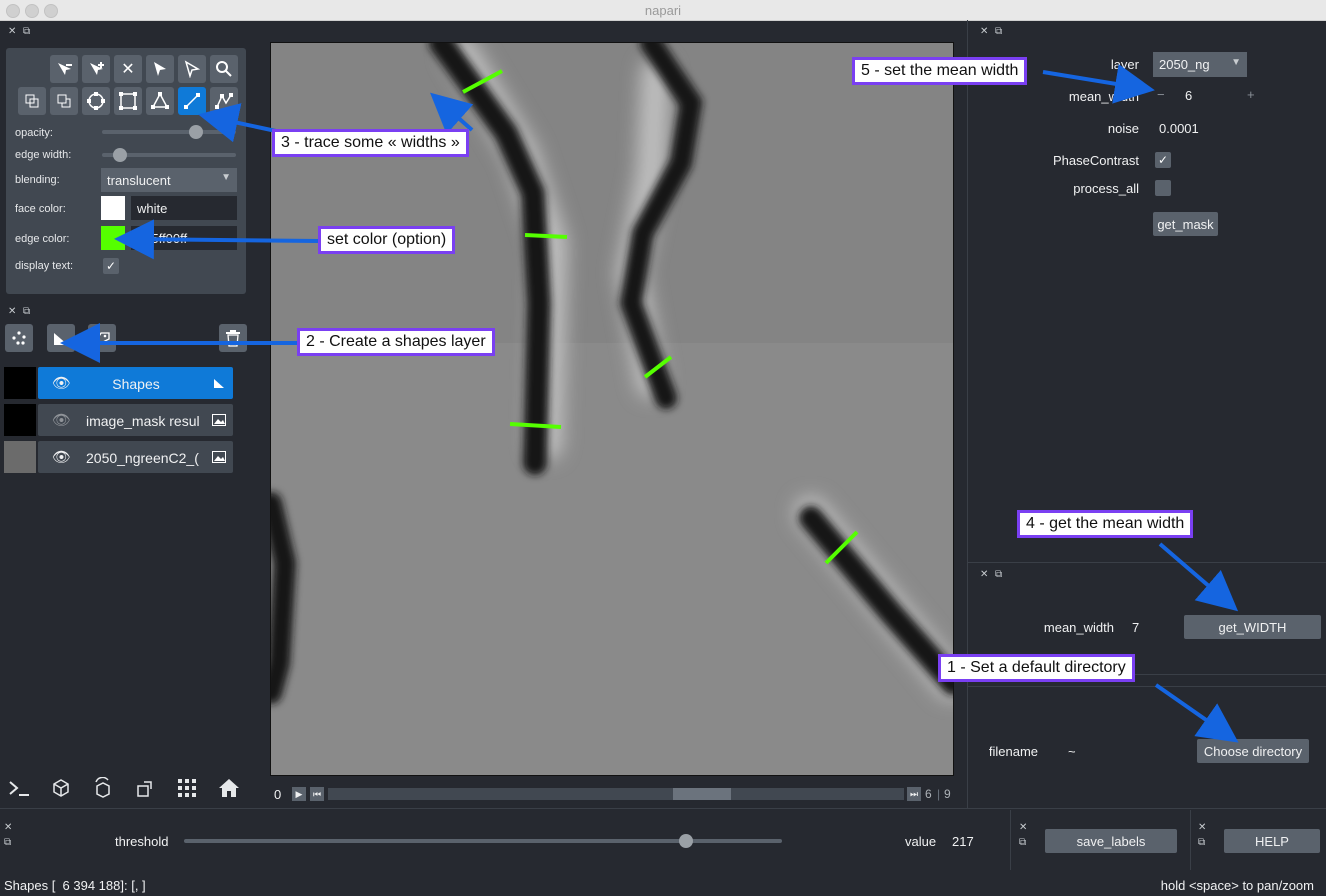  What do you see at coordinates (118, 420) in the screenshot?
I see `layer-row-image-mask: 👁 image_mask resul` at bounding box center [118, 420].